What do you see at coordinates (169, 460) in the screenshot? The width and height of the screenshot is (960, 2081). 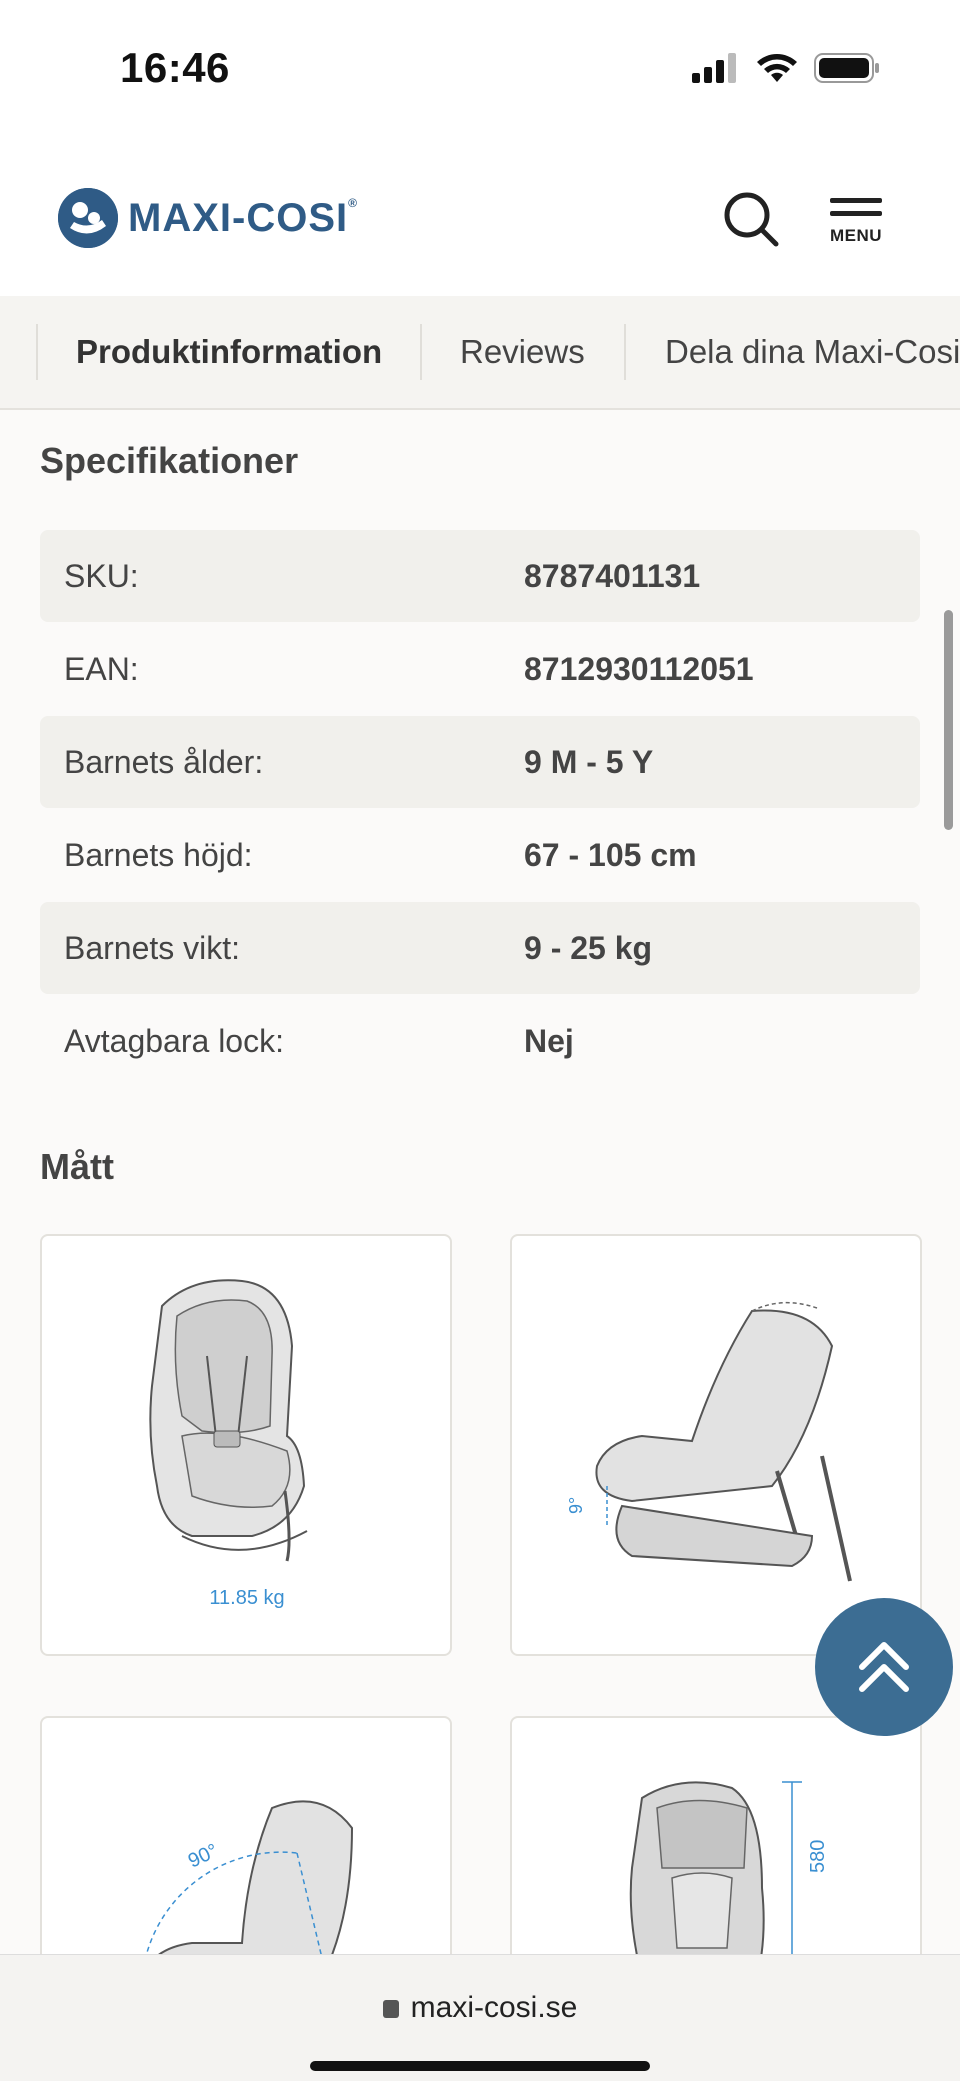 I see `specifications-title: Specifikationer` at bounding box center [169, 460].